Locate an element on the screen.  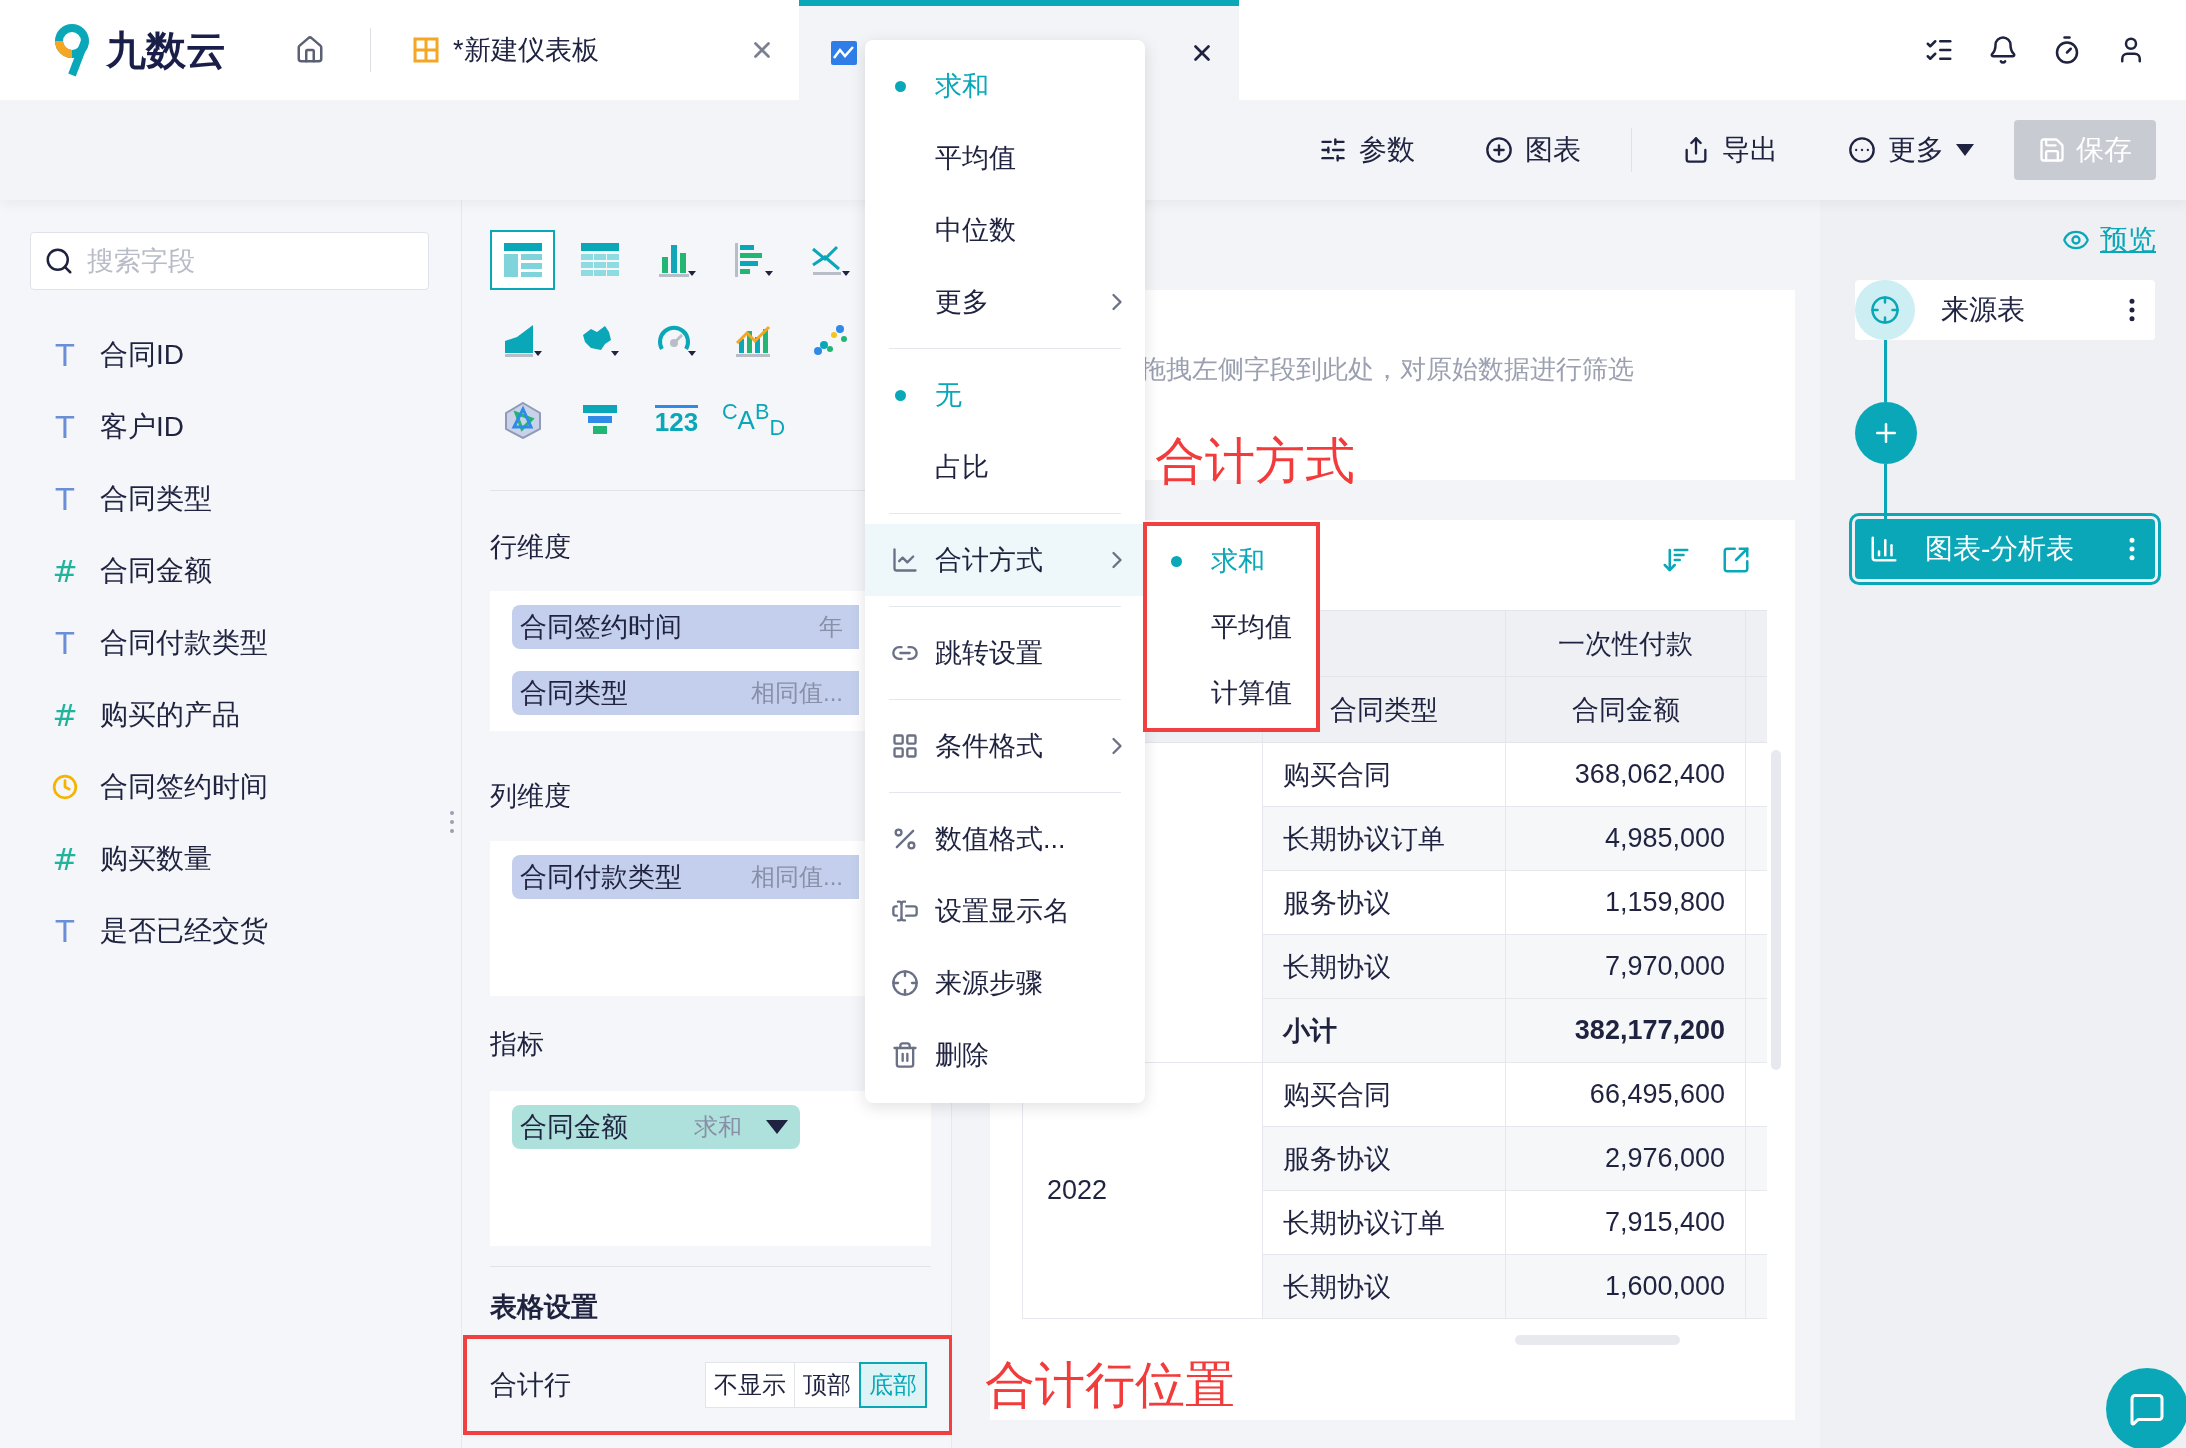
table-cell: 66,495,600 is located at coordinates (1625, 1094).